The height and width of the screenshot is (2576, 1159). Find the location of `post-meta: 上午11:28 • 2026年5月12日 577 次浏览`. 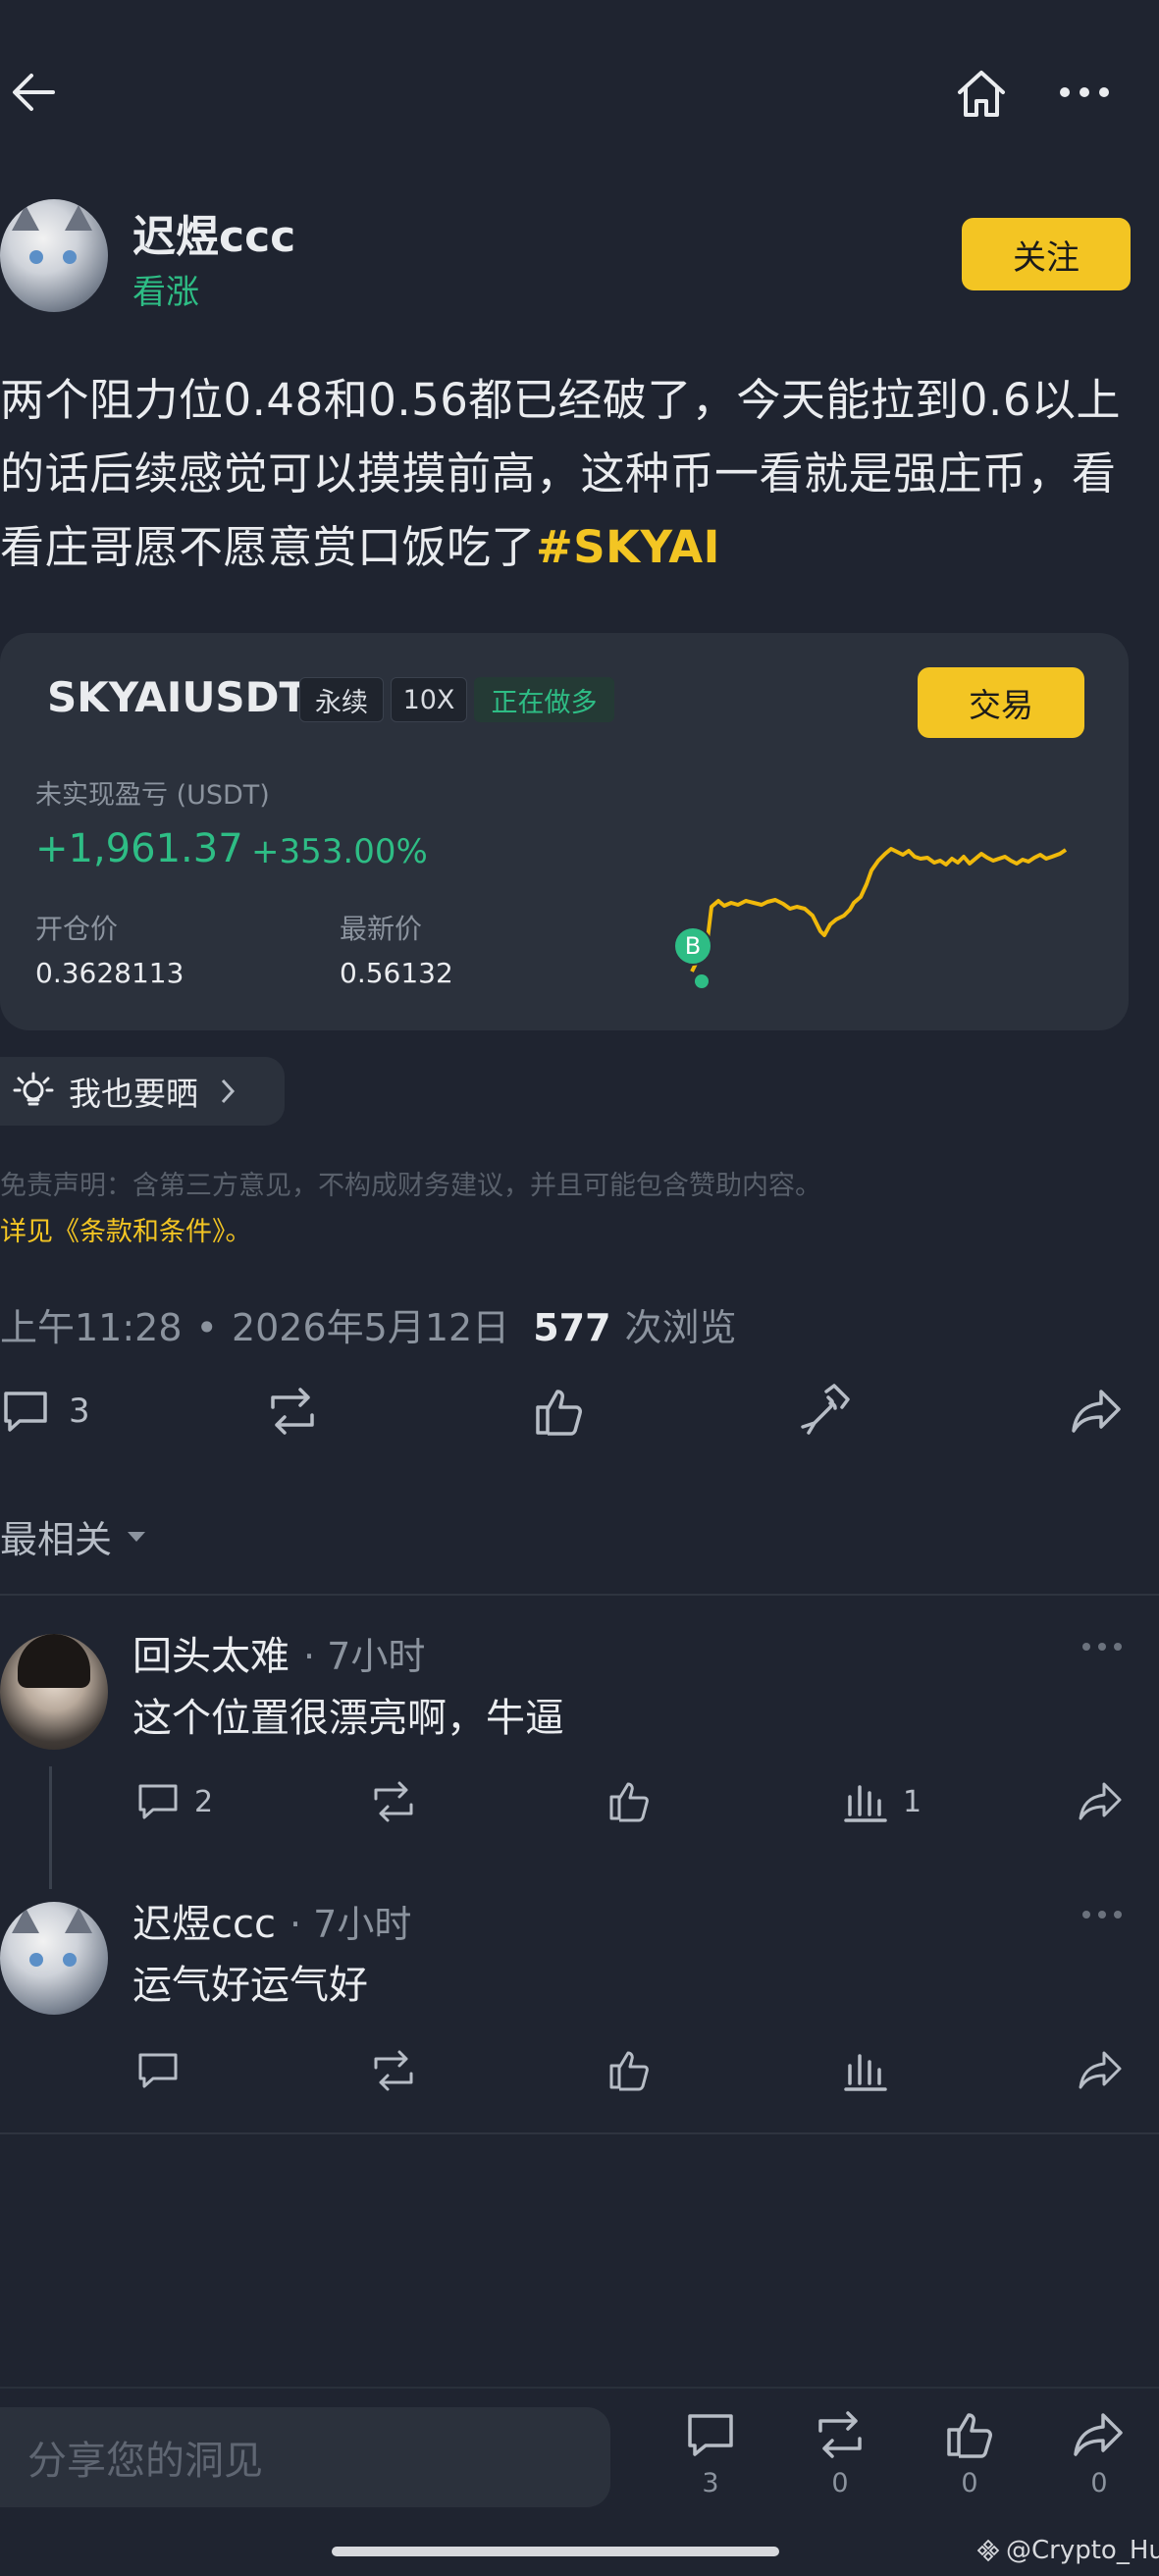

post-meta: 上午11:28 • 2026年5月12日 577 次浏览 is located at coordinates (368, 1324).